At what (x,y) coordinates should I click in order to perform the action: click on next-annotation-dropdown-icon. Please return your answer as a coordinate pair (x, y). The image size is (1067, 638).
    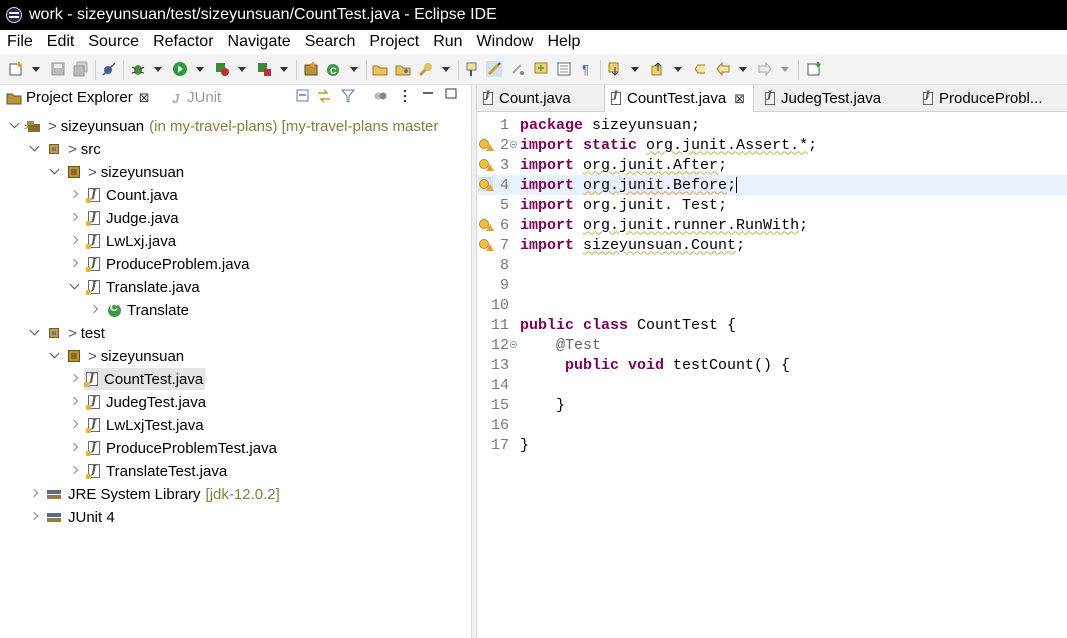
    Looking at the image, I should click on (635, 69).